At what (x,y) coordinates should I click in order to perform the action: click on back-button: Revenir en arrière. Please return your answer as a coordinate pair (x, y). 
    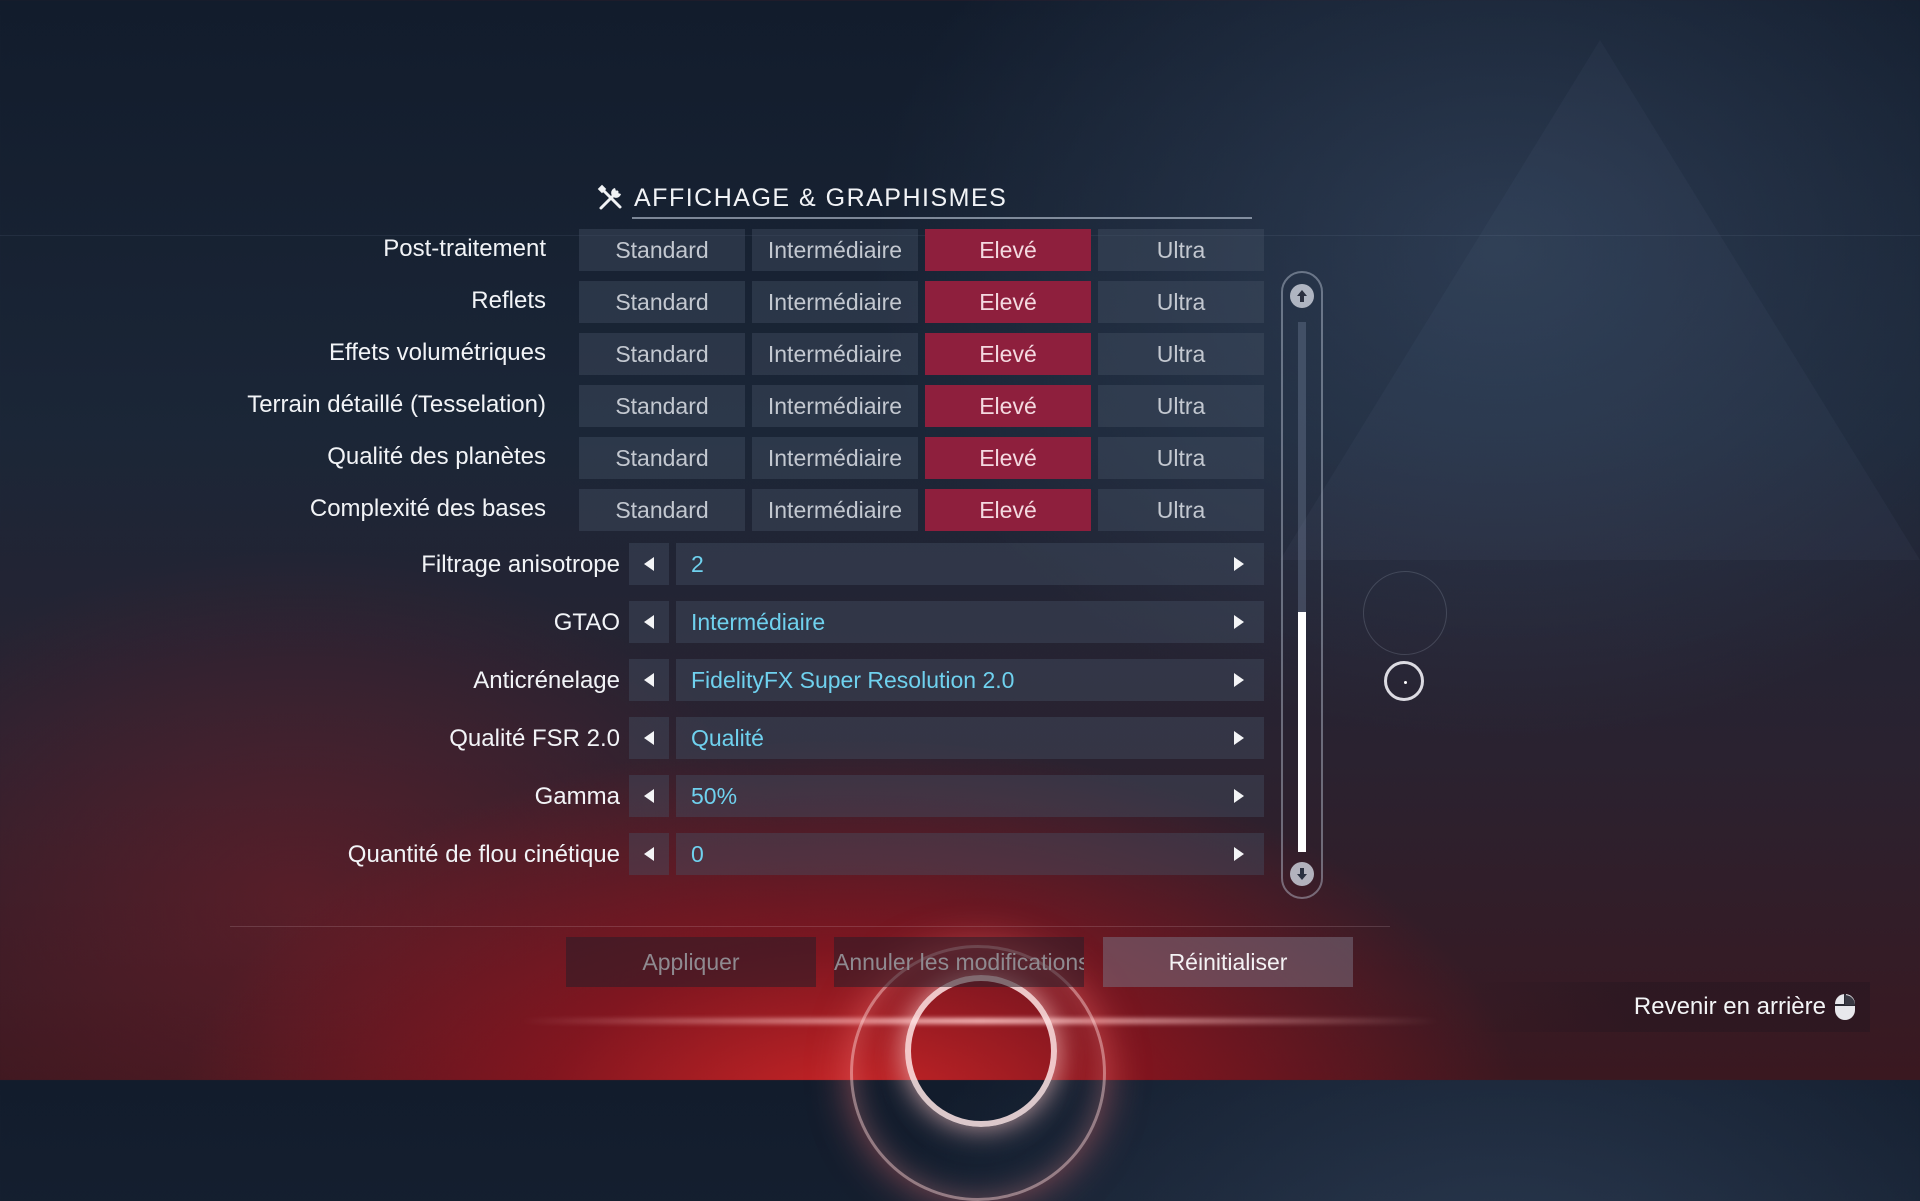
    Looking at the image, I should click on (1670, 1007).